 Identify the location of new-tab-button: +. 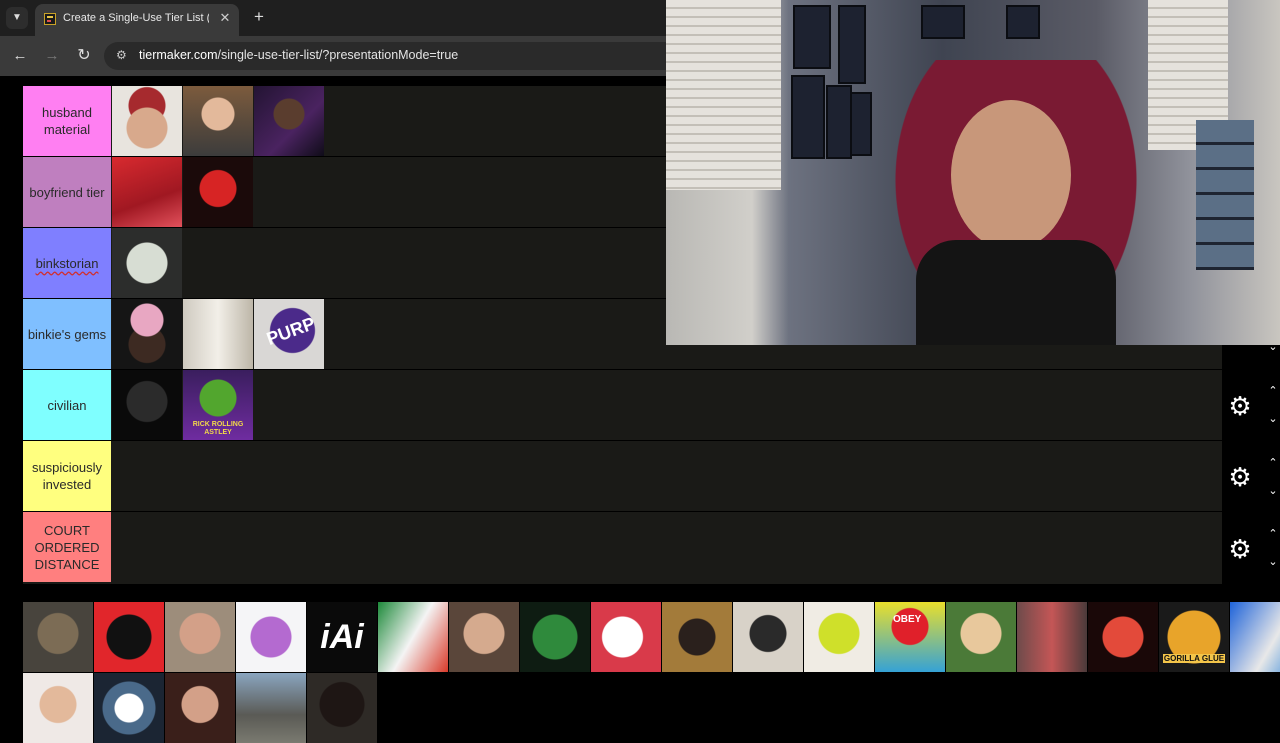
(259, 17).